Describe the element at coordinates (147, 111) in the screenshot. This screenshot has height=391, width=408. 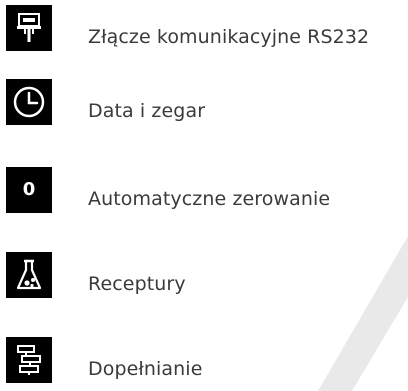
I see `menu-item-label: Data i zegar` at that location.